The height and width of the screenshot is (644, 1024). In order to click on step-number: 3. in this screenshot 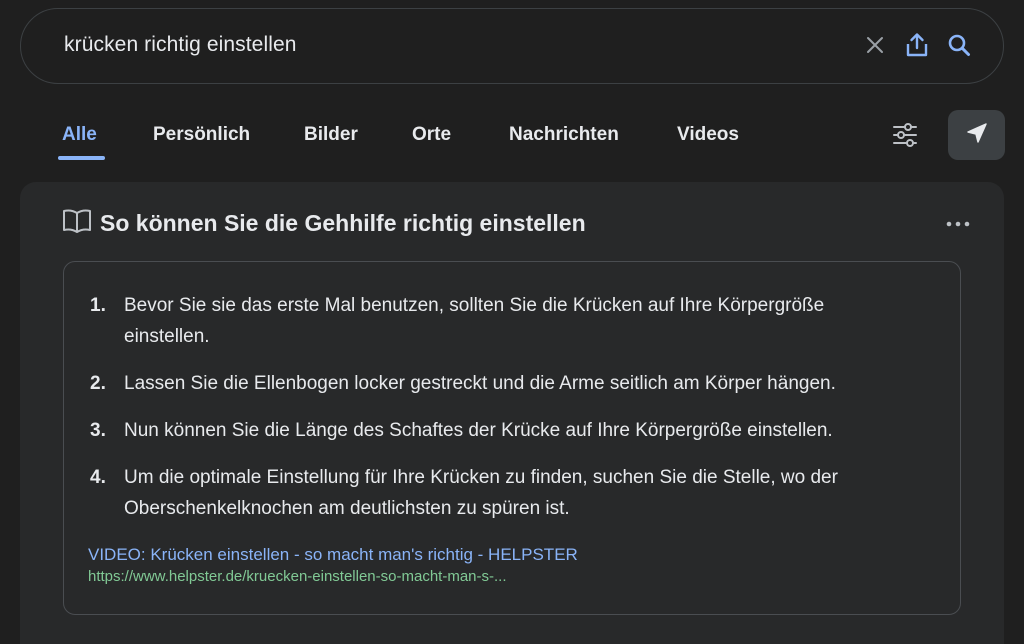, I will do `click(98, 430)`.